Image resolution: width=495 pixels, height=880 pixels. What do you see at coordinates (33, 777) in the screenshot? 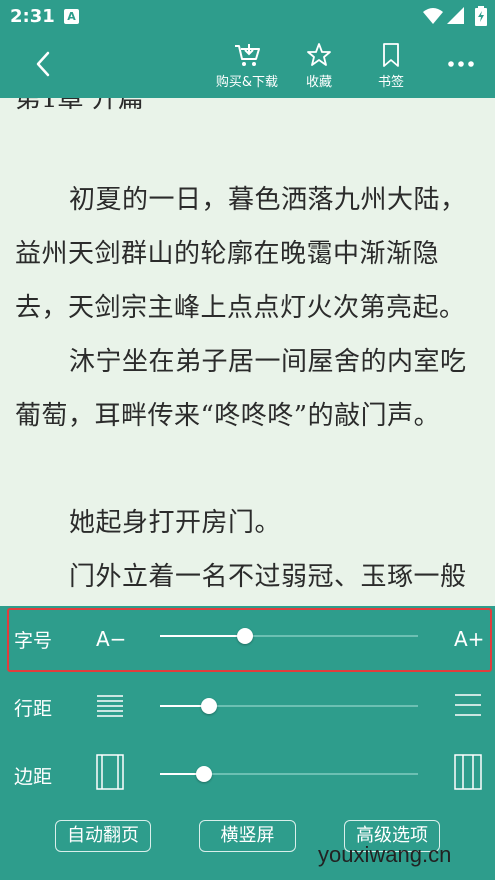
I see `margin-label: 边距` at bounding box center [33, 777].